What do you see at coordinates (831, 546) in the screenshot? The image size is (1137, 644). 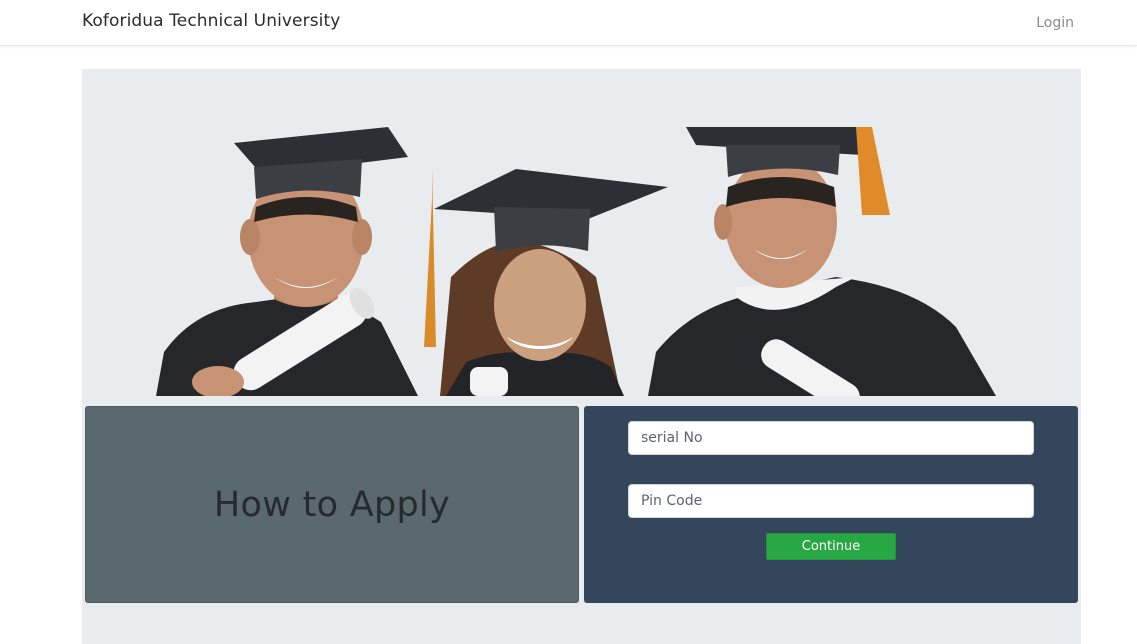 I see `continue-button: Continue` at bounding box center [831, 546].